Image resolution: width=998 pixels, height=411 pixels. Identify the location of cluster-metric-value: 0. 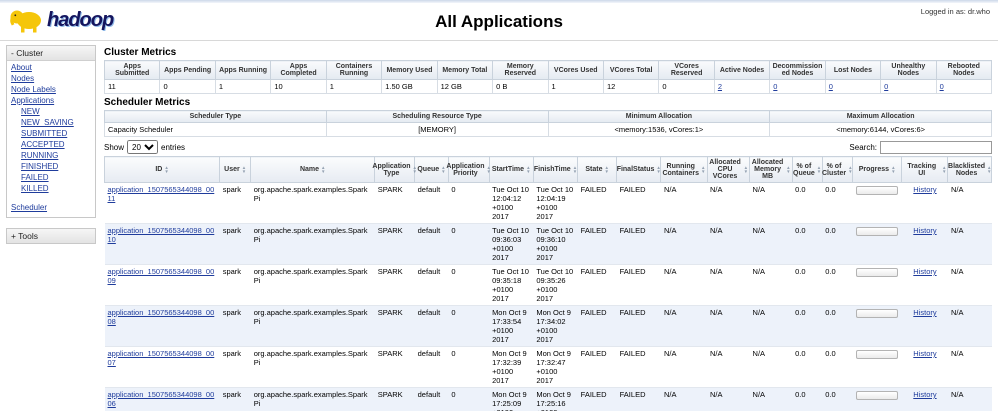
(187, 86).